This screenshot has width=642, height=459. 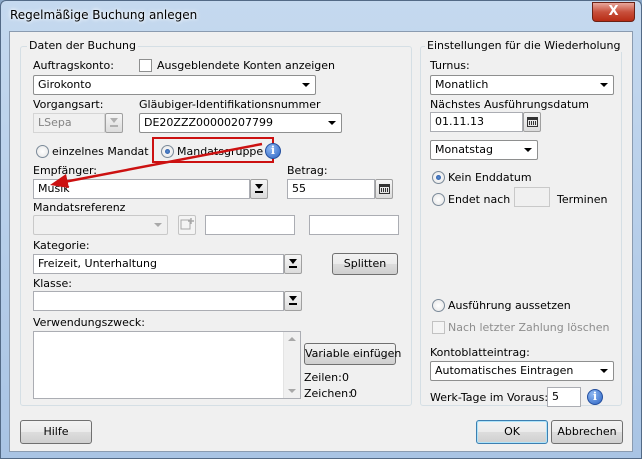 I want to click on aussetzen-label: Ausführung aussetzen, so click(x=509, y=305).